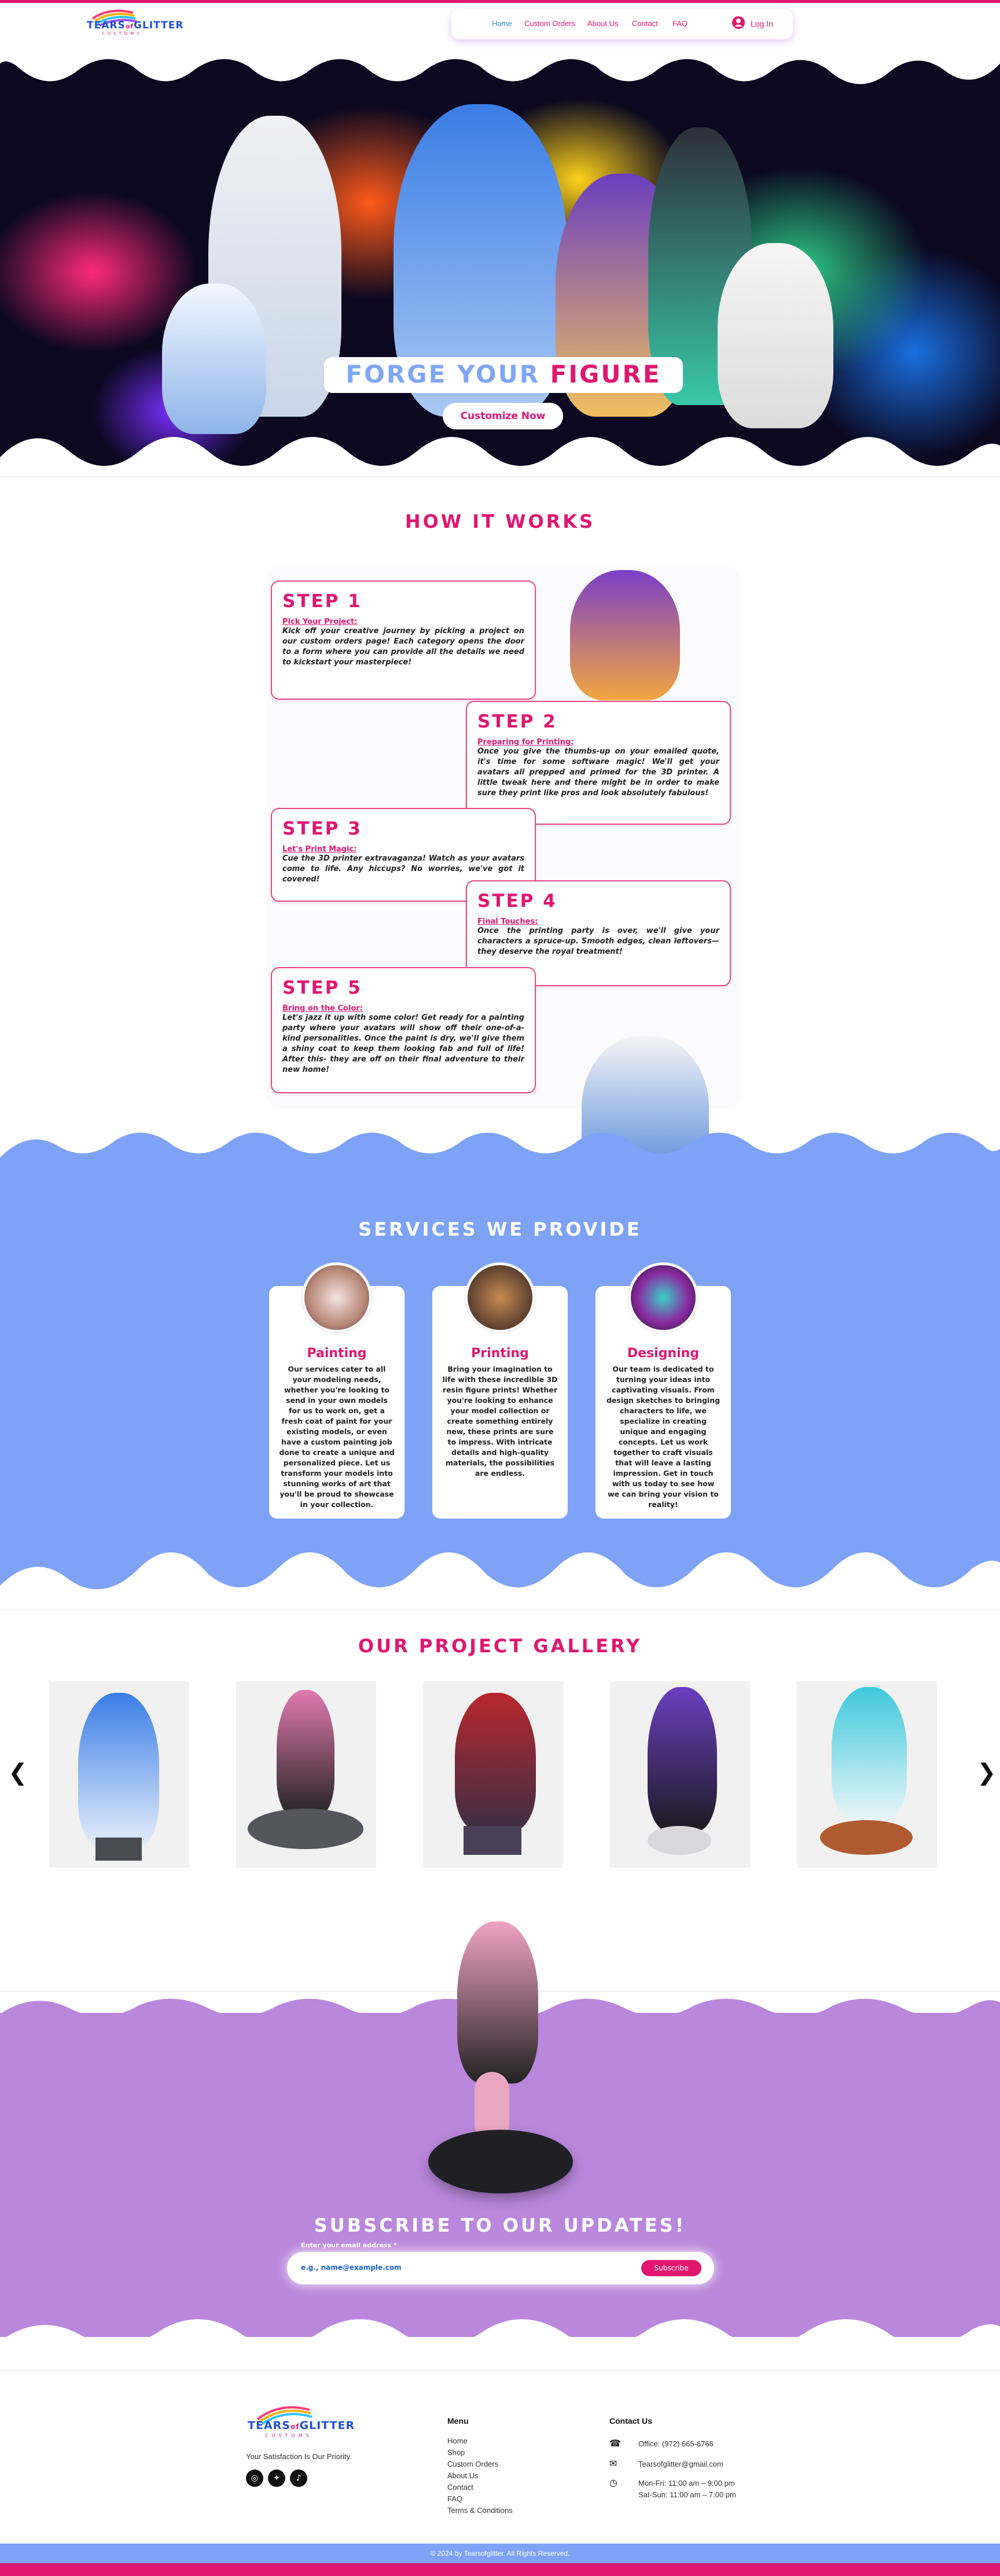  Describe the element at coordinates (630, 2421) in the screenshot. I see `footer-contact-title: Contact Us` at that location.